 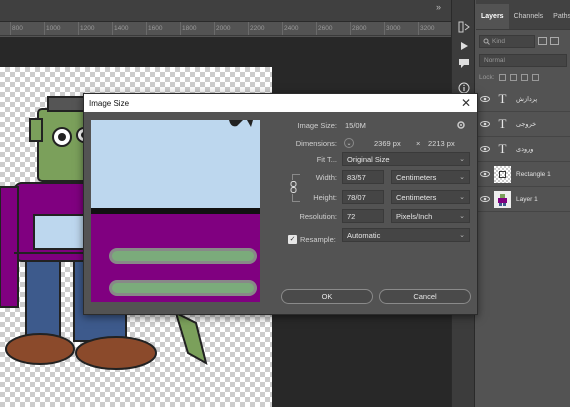 I want to click on dialog-title-bar: Image Size ✕, so click(x=280, y=103).